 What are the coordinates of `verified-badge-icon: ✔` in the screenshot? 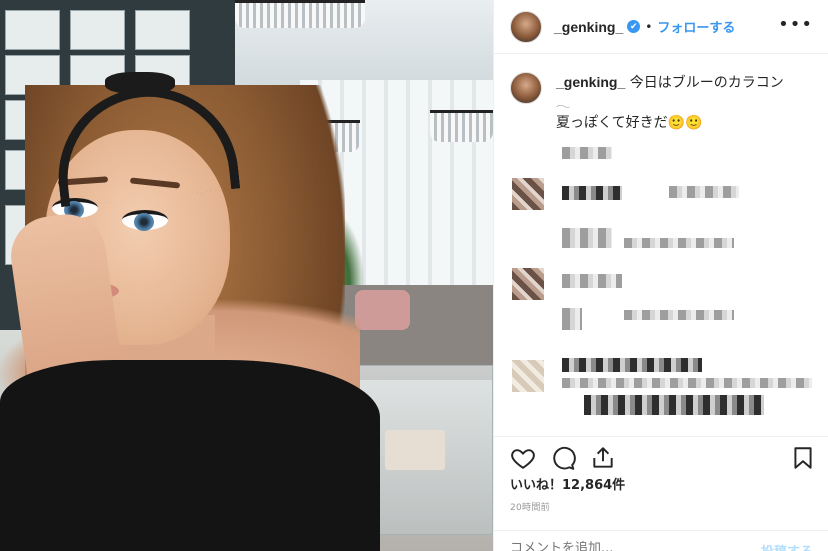 It's located at (634, 26).